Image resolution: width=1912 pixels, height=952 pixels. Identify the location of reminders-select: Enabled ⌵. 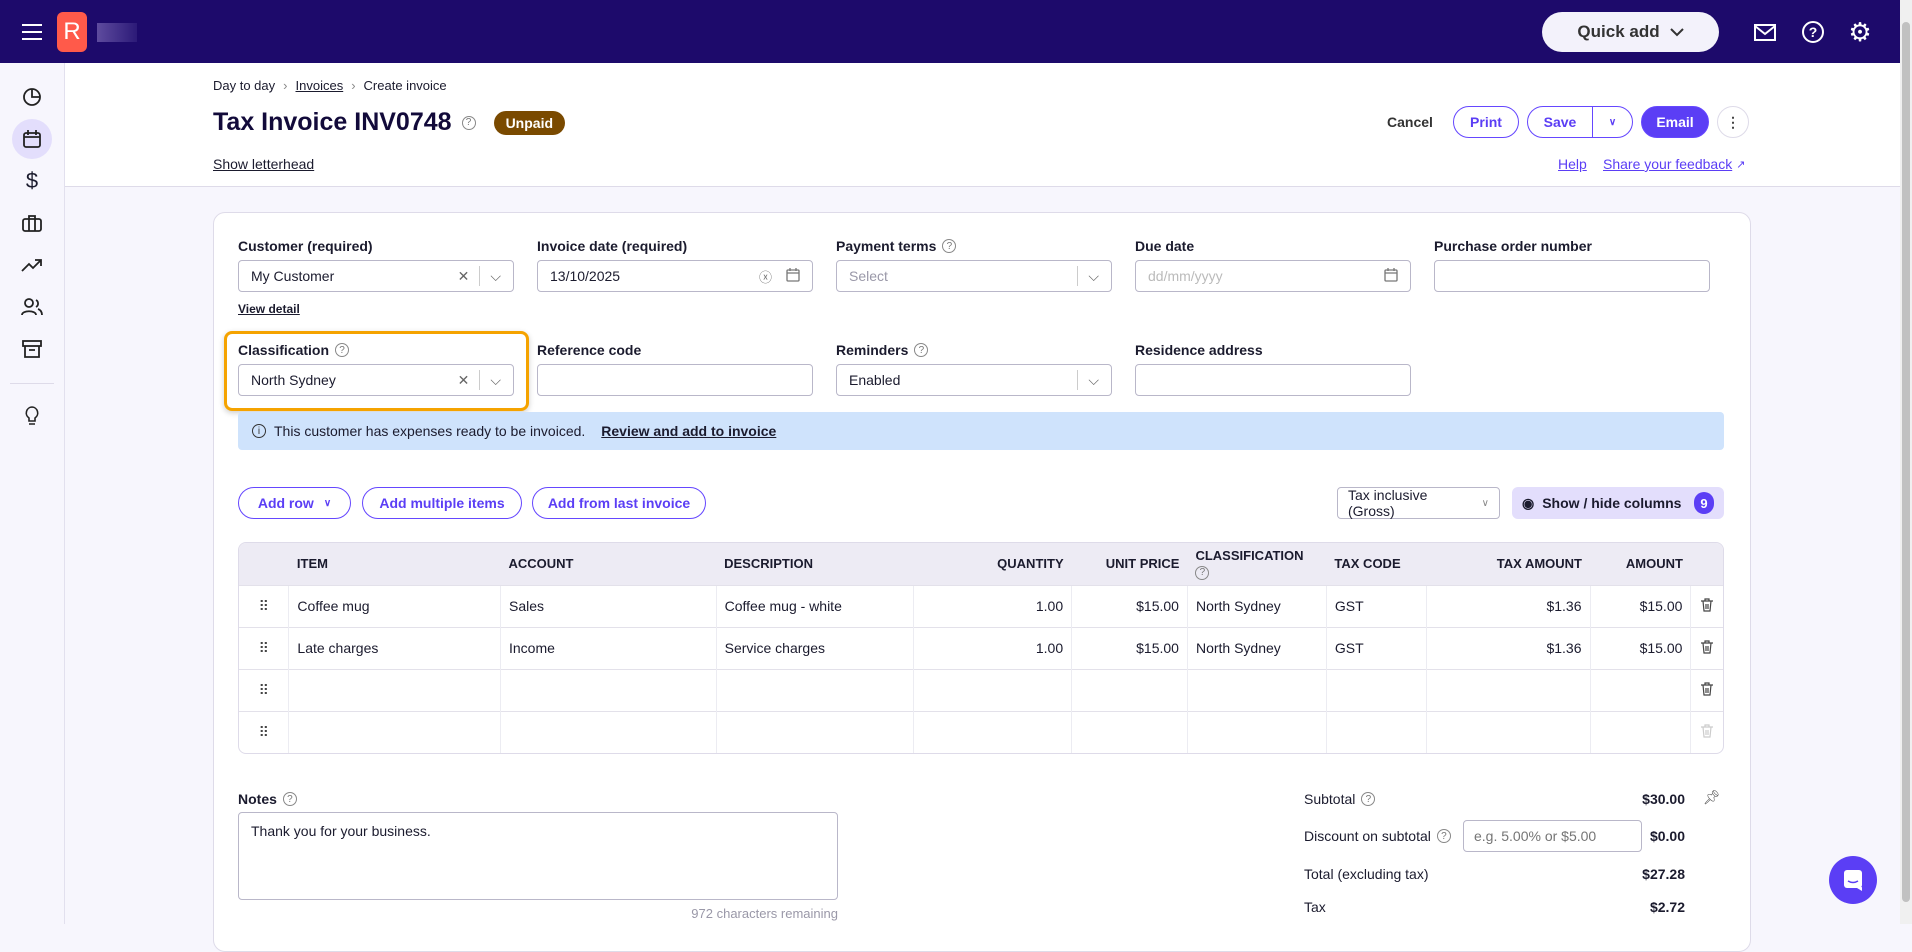
(974, 380).